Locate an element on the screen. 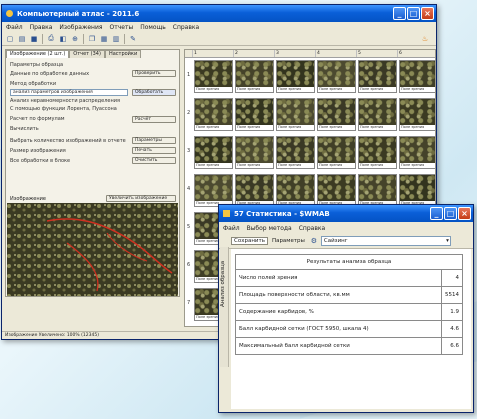 This screenshot has height=419, width=477. calculate-button: Расчёт is located at coordinates (154, 119).